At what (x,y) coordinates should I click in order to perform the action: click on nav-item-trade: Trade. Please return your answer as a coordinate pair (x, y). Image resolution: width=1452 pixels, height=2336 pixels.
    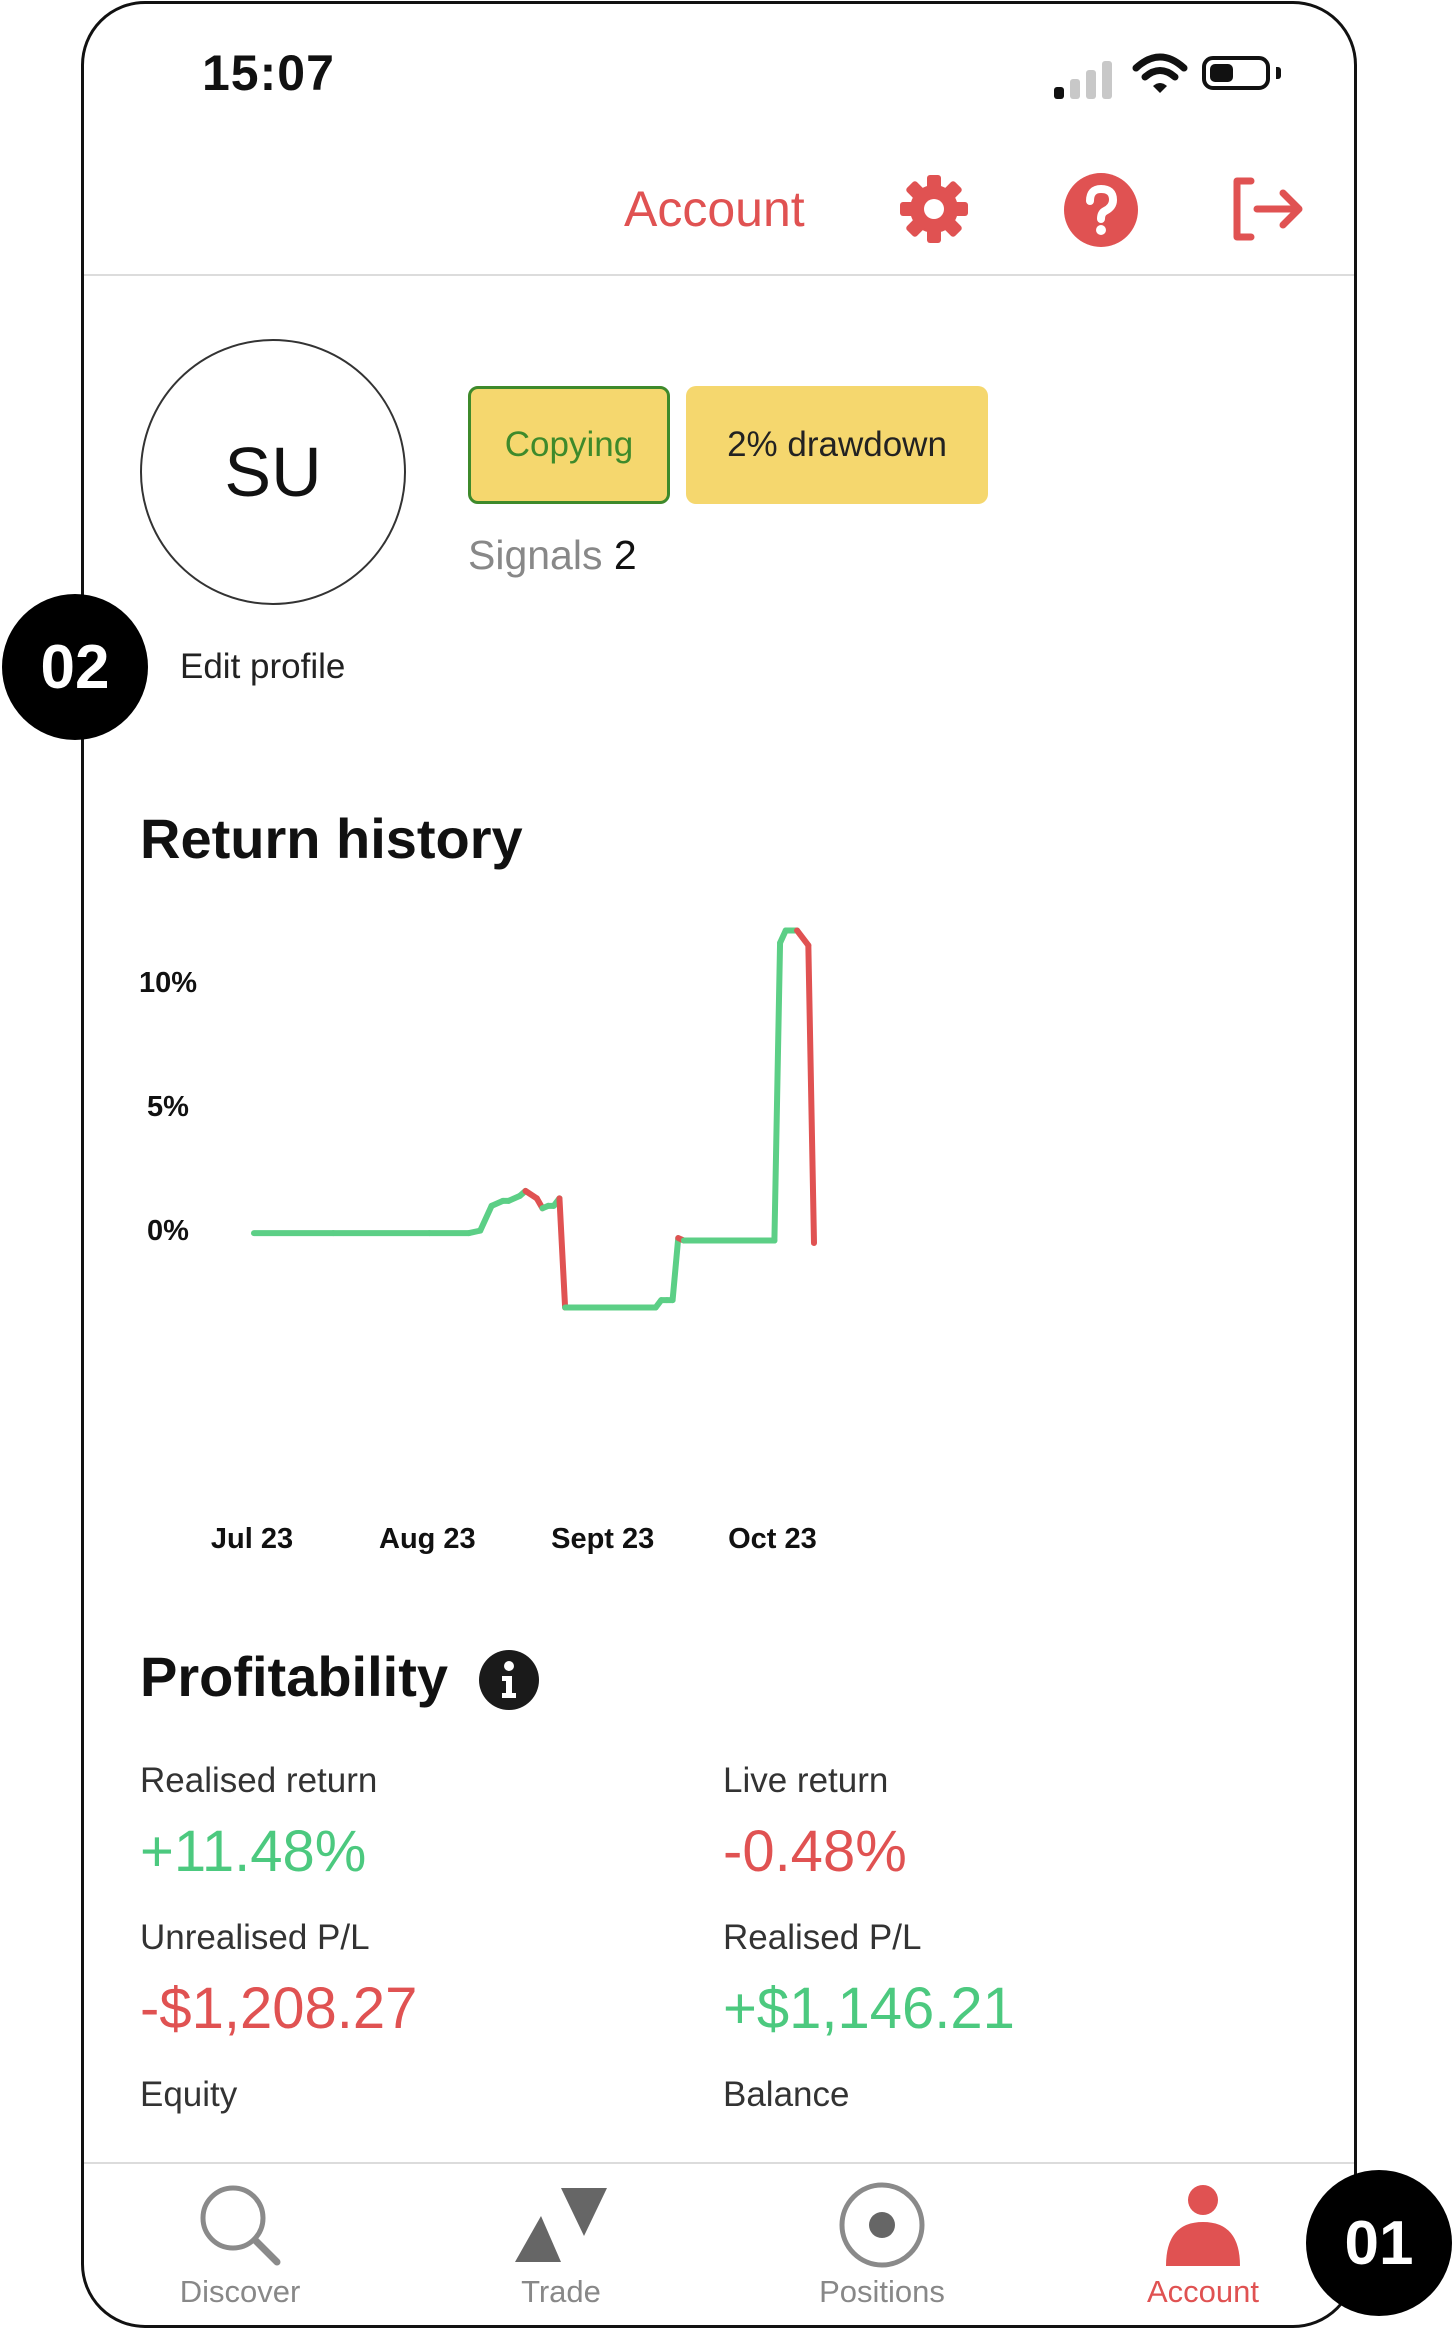
    Looking at the image, I should click on (561, 2249).